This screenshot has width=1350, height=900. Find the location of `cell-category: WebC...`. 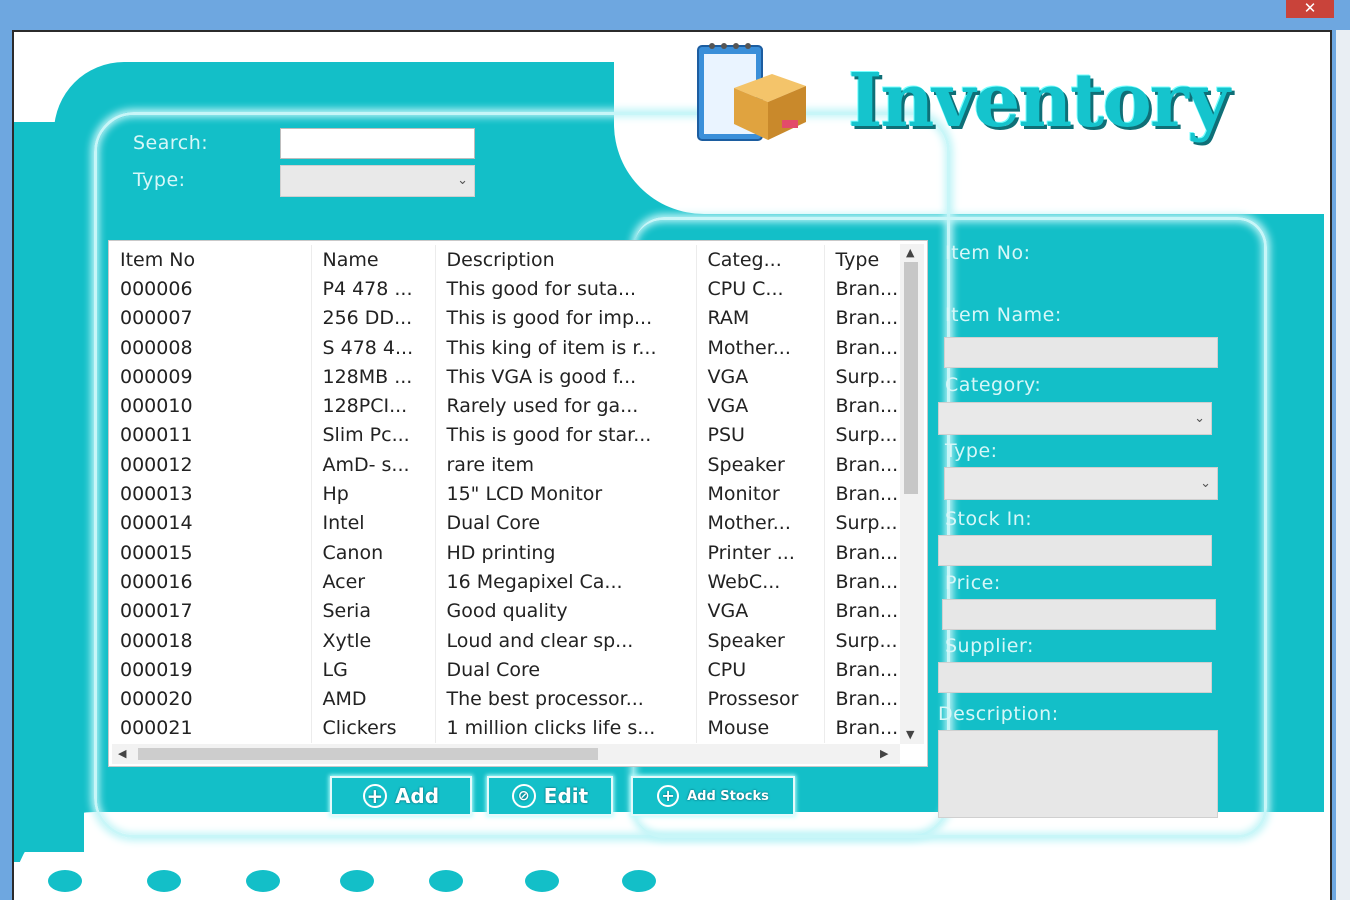

cell-category: WebC... is located at coordinates (760, 582).